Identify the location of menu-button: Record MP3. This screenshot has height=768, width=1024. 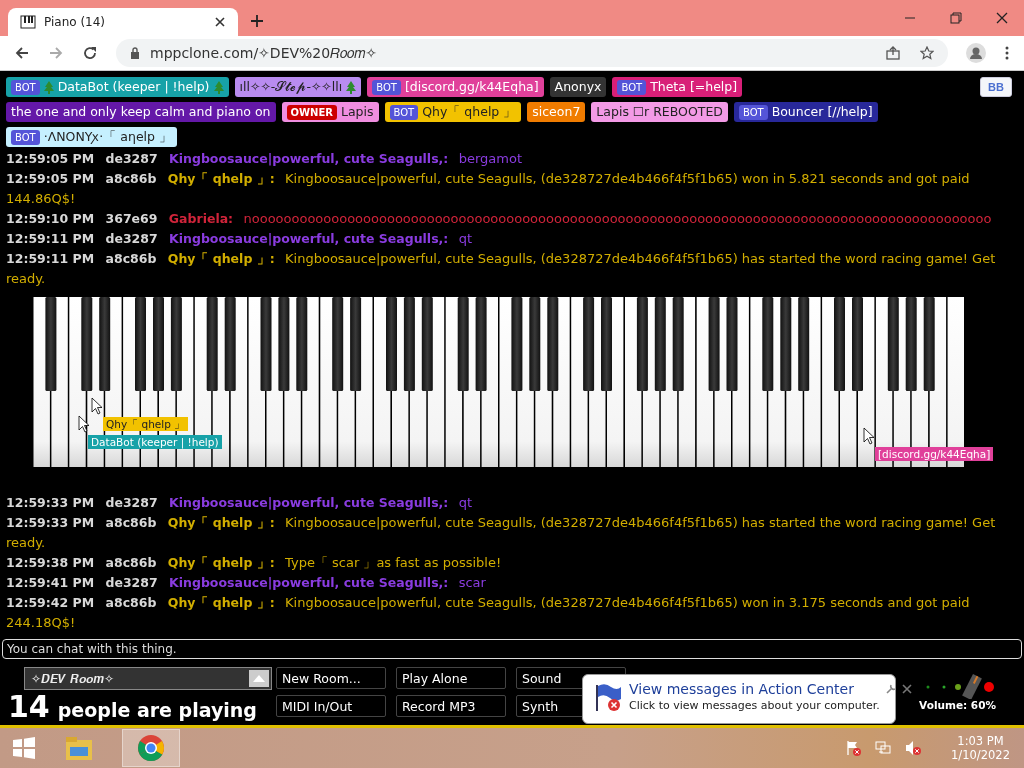
(451, 706).